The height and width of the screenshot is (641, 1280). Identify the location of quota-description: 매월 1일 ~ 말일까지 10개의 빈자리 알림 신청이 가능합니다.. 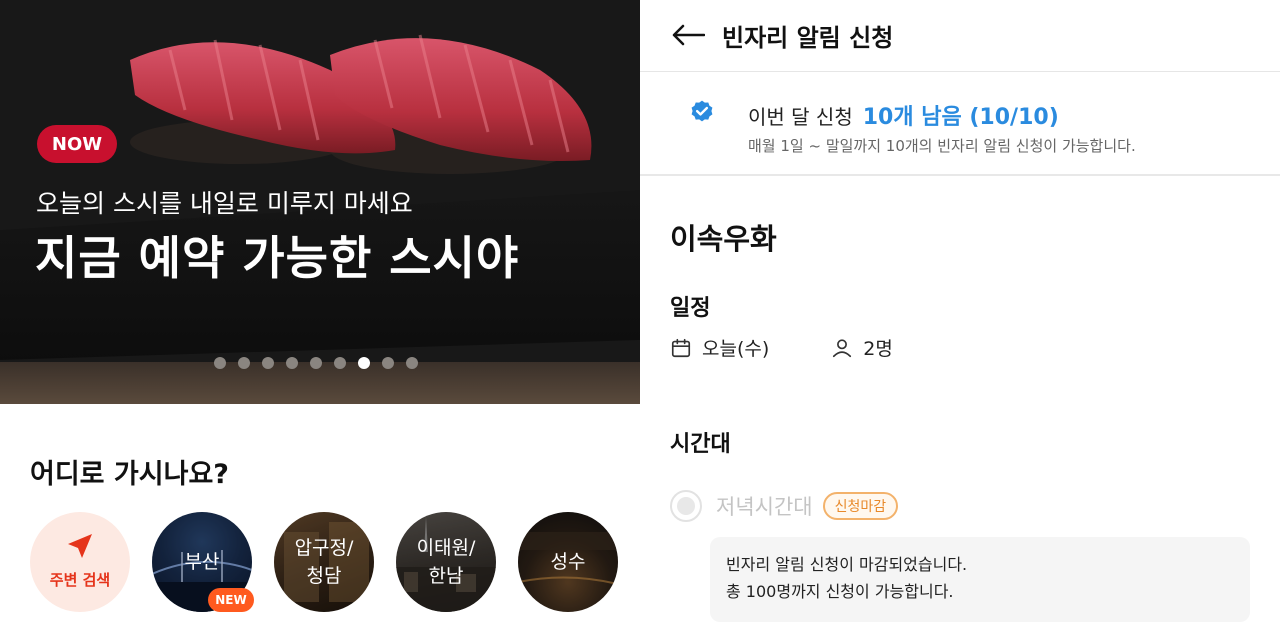
(942, 146).